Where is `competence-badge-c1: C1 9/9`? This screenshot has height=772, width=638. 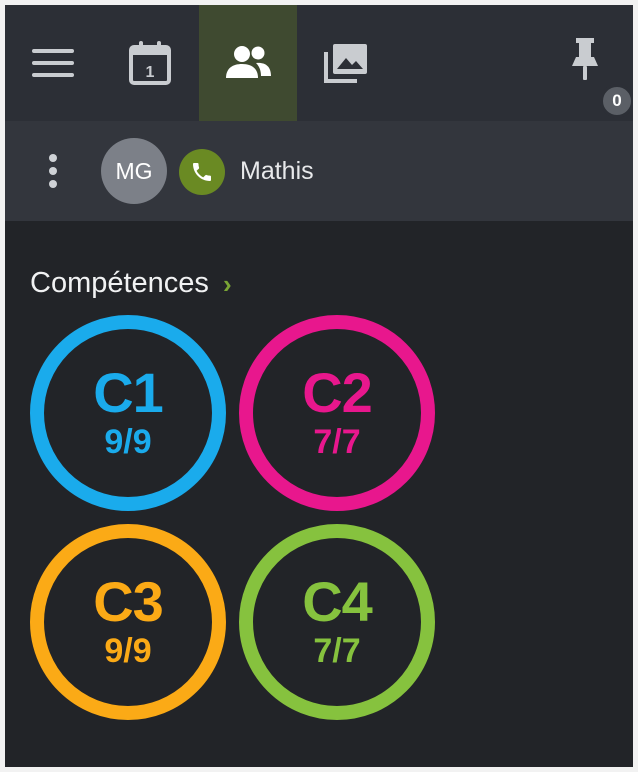 competence-badge-c1: C1 9/9 is located at coordinates (128, 413).